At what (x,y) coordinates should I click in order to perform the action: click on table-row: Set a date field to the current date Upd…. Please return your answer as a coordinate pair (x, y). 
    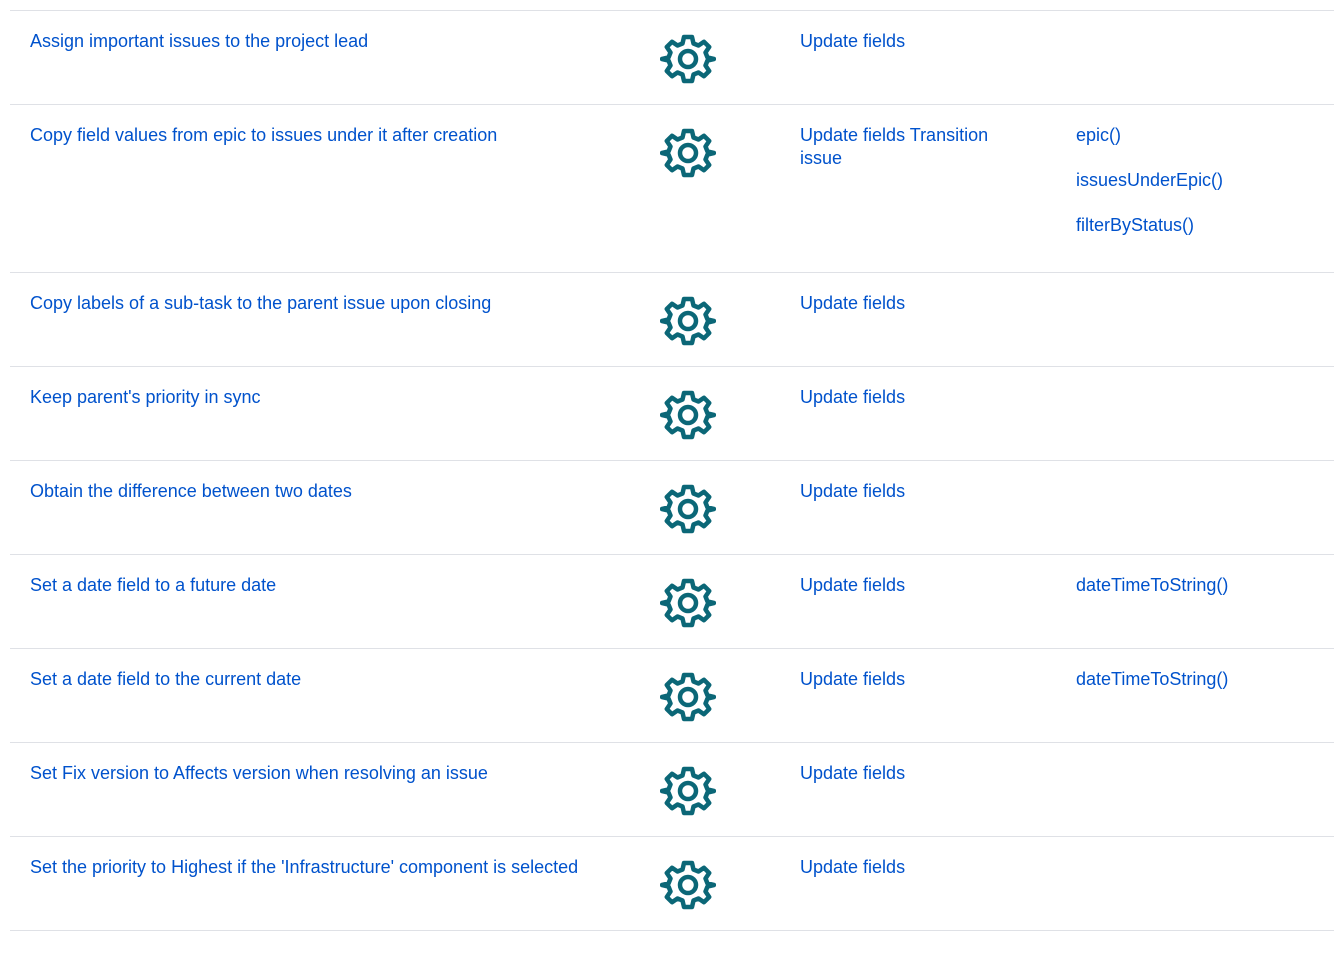
    Looking at the image, I should click on (672, 696).